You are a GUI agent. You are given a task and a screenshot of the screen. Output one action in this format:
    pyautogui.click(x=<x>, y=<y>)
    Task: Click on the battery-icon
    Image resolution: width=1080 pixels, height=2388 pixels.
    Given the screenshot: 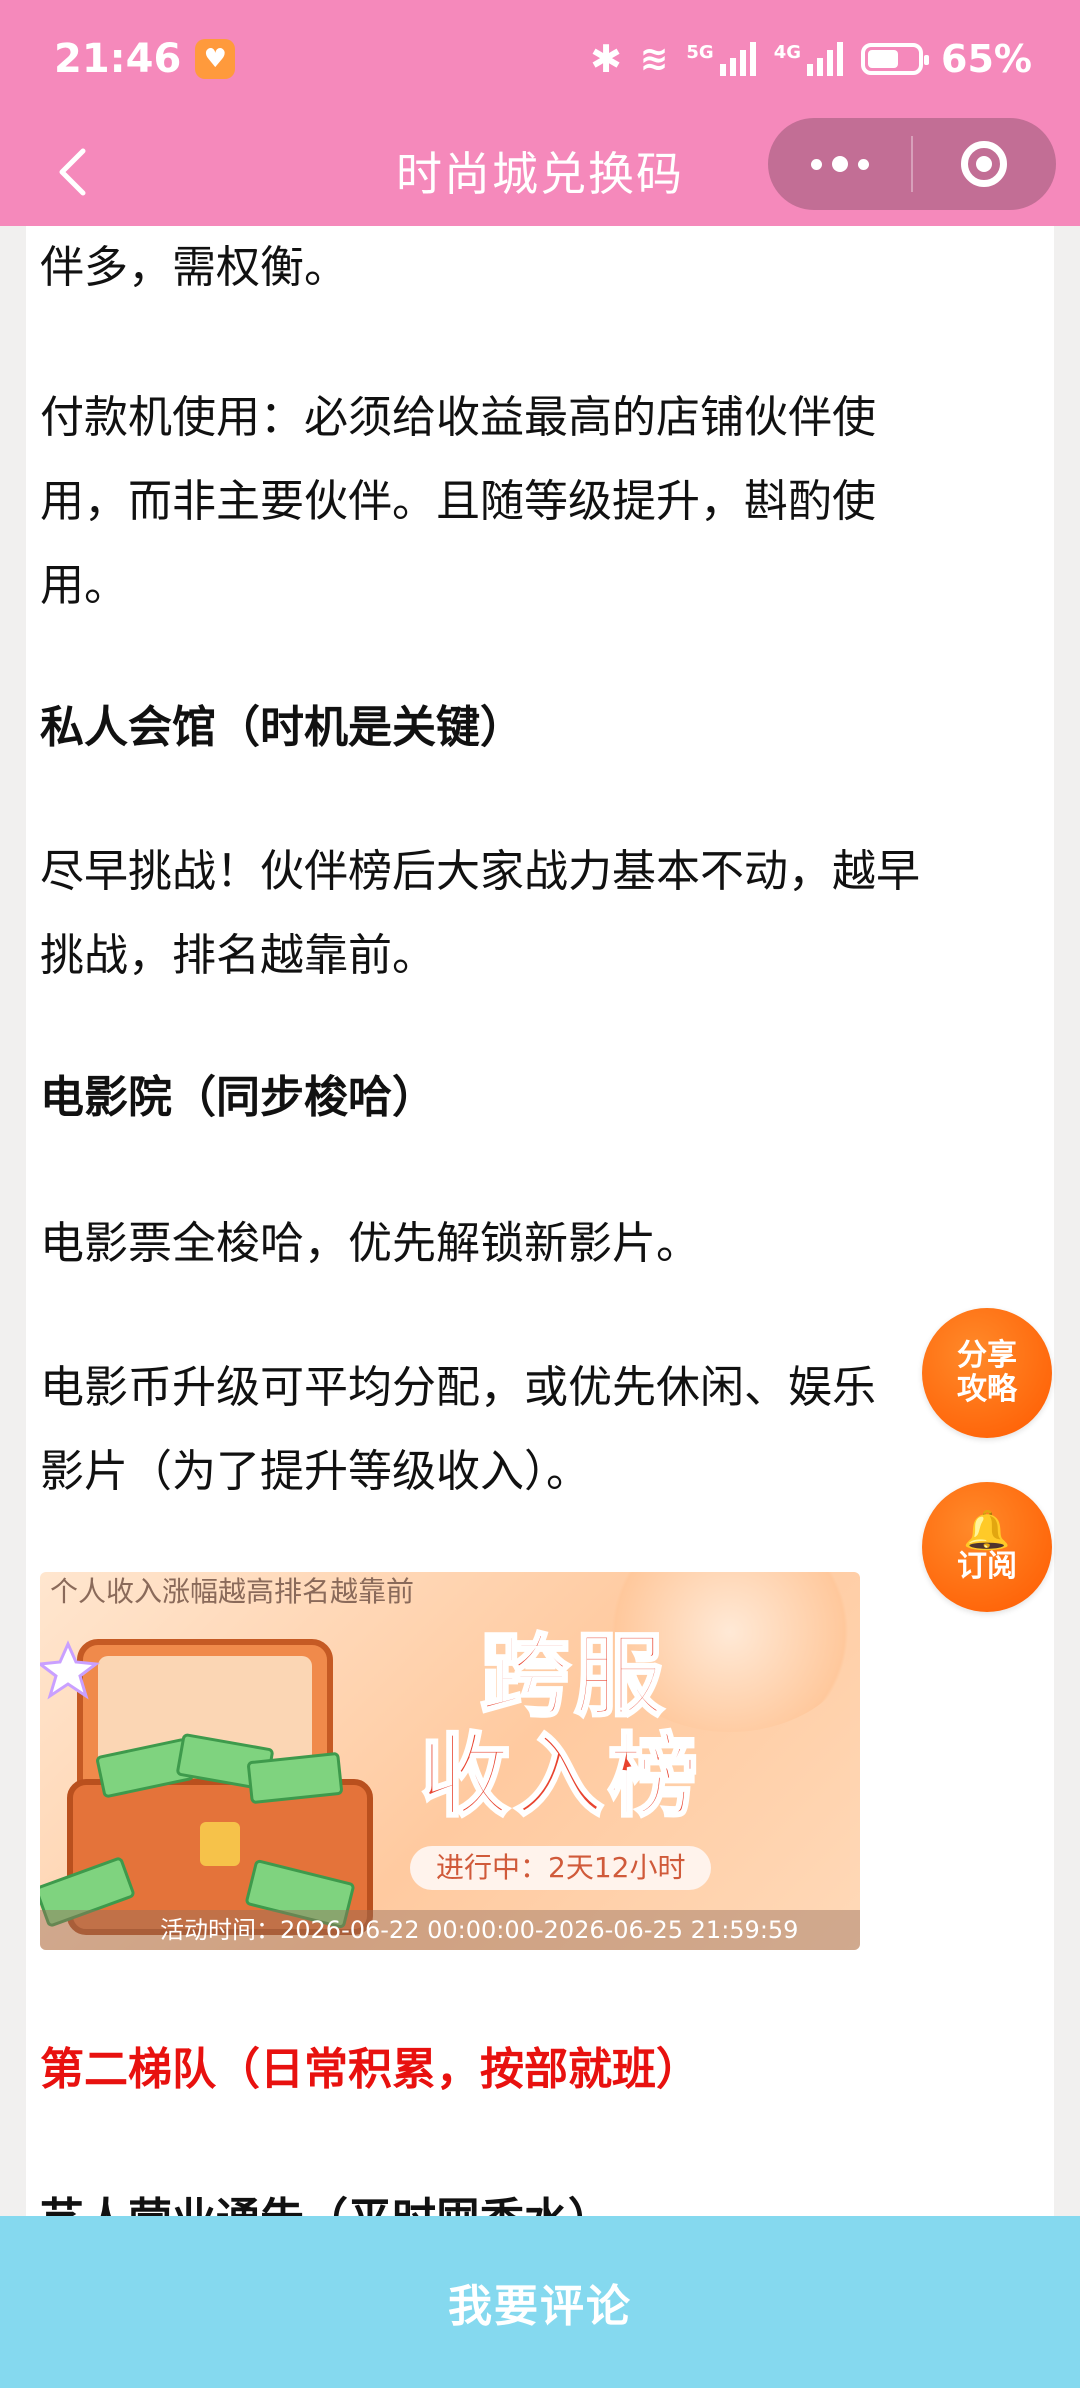 What is the action you would take?
    pyautogui.click(x=895, y=59)
    